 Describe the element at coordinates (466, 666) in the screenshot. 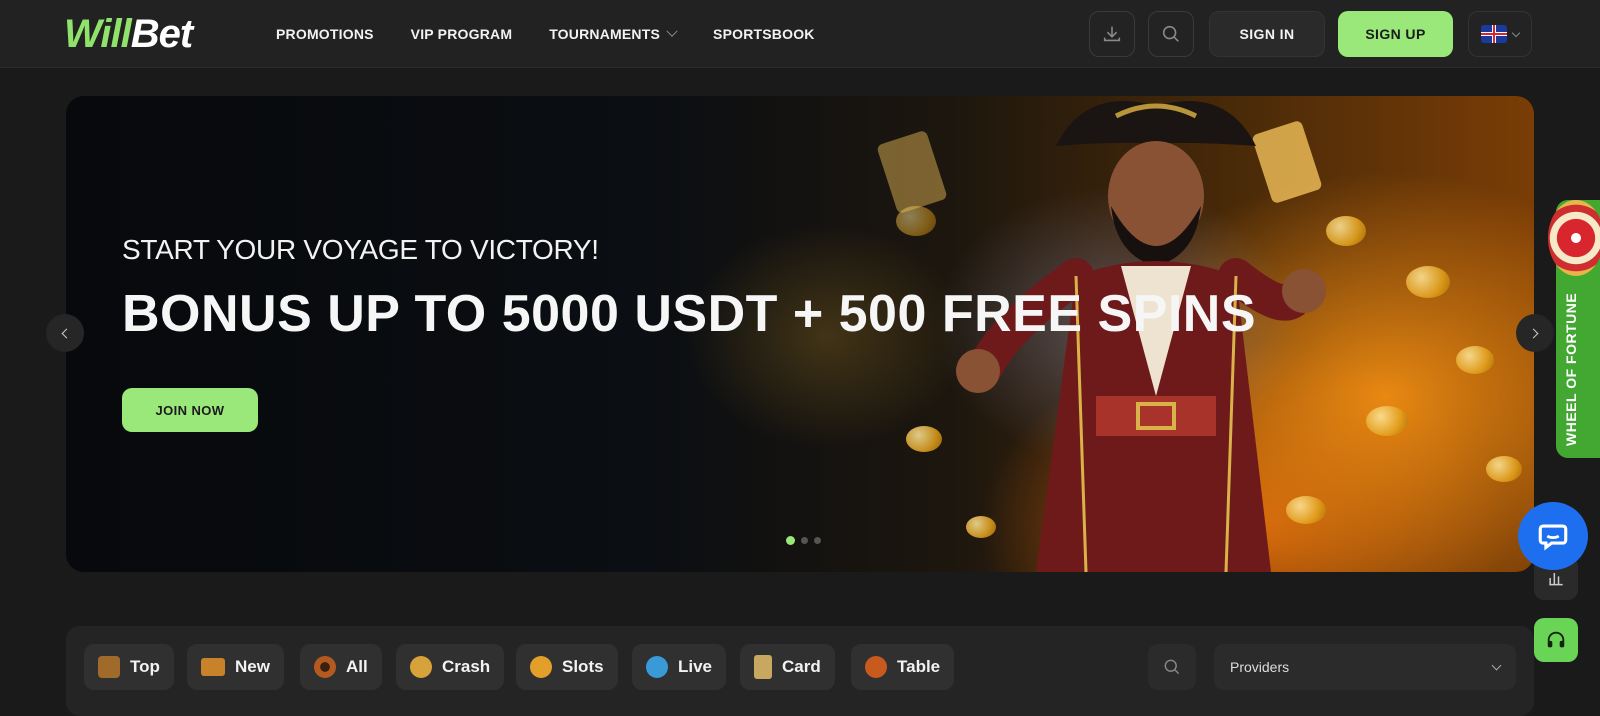

I see `category-label: Crash` at that location.